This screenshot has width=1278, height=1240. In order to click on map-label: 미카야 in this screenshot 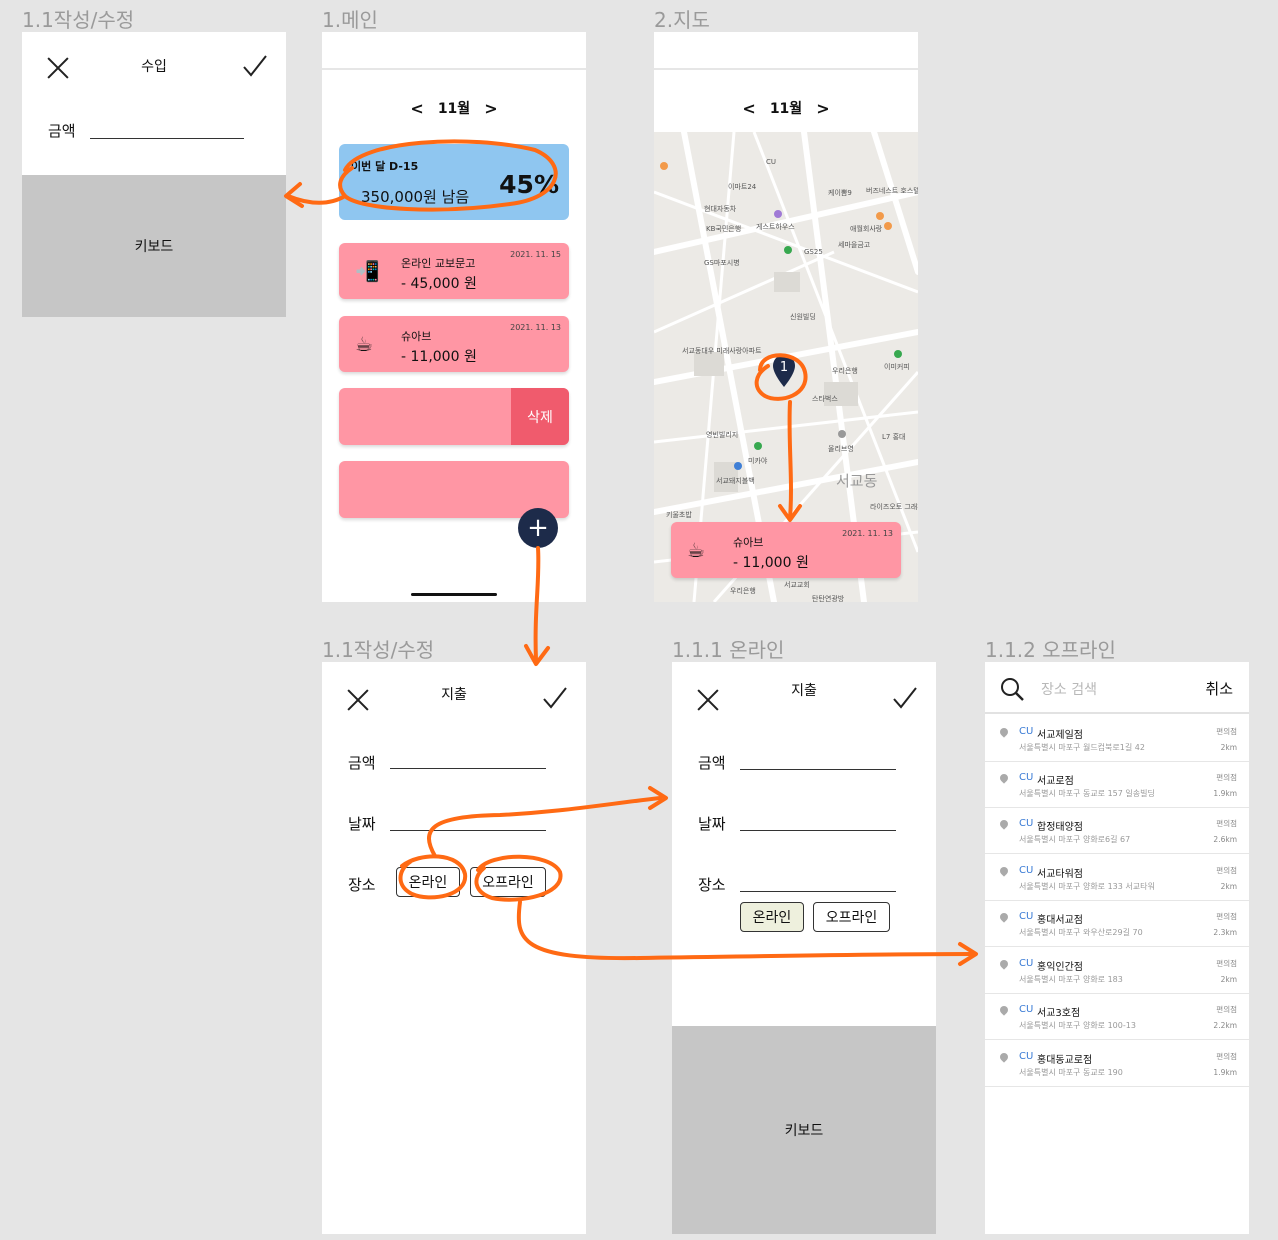, I will do `click(758, 461)`.